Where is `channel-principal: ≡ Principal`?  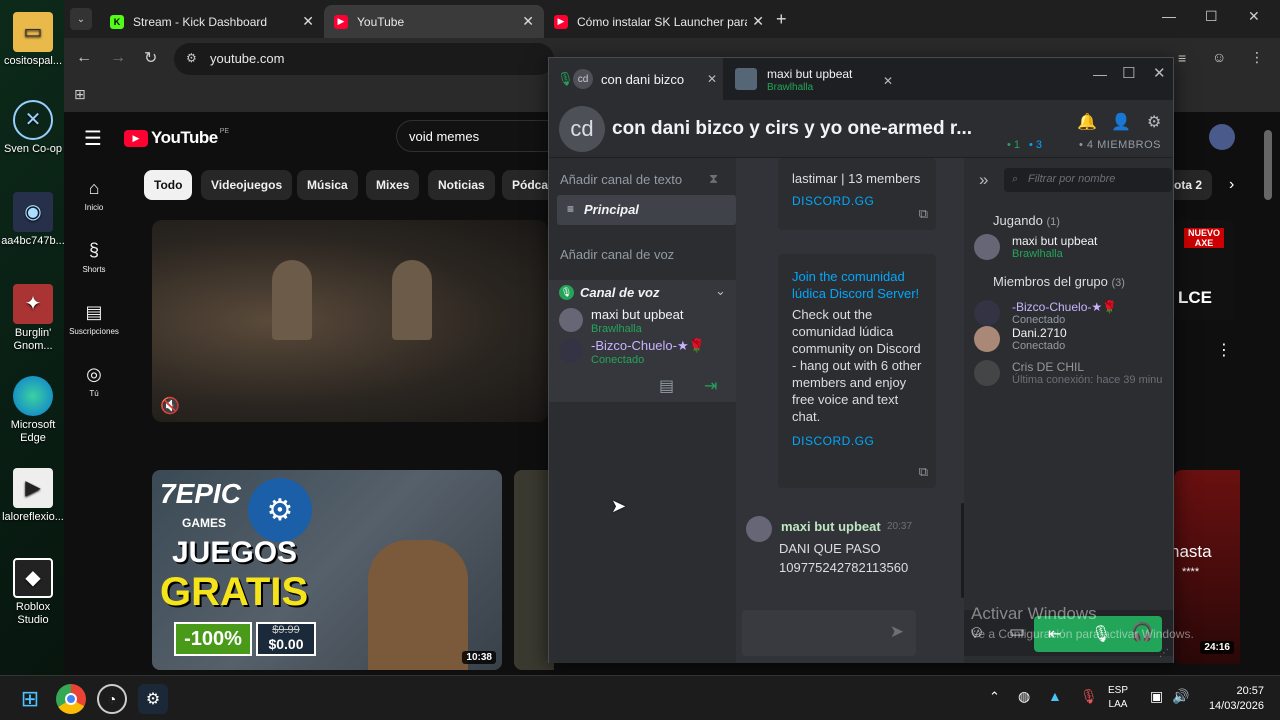 channel-principal: ≡ Principal is located at coordinates (646, 210).